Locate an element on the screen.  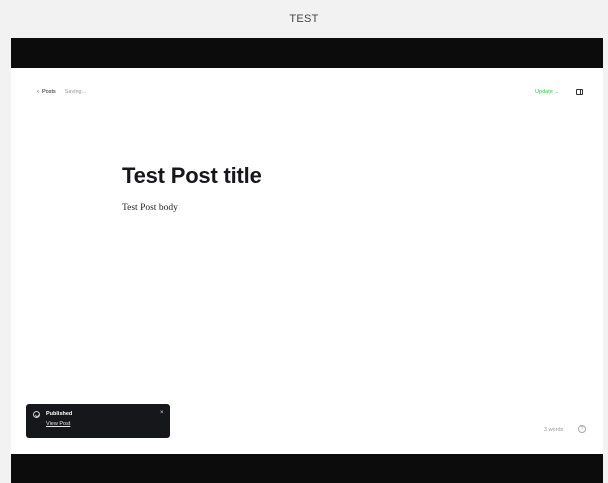
view-post-link: View Post is located at coordinates (58, 424).